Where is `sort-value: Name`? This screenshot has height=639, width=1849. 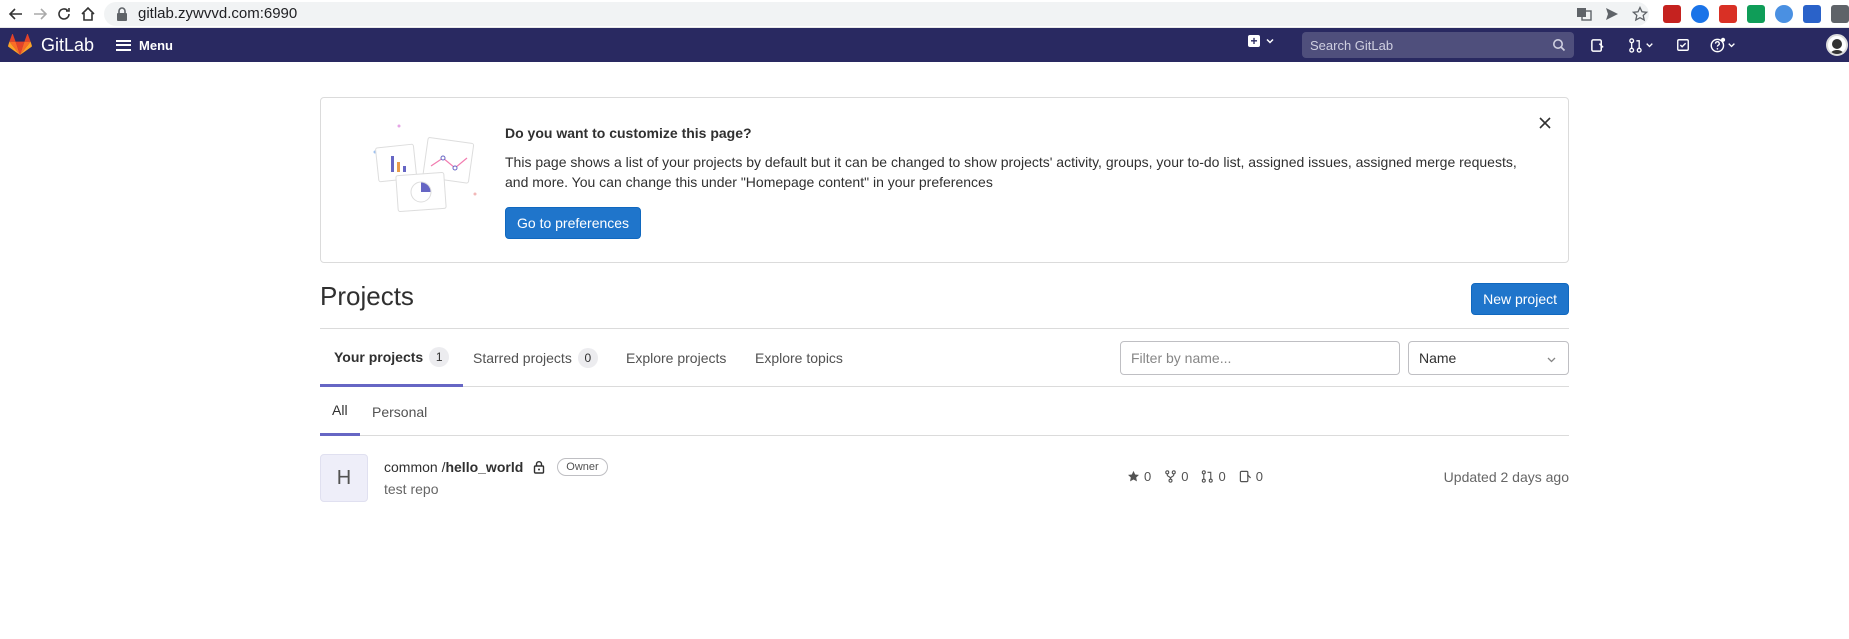 sort-value: Name is located at coordinates (1438, 358).